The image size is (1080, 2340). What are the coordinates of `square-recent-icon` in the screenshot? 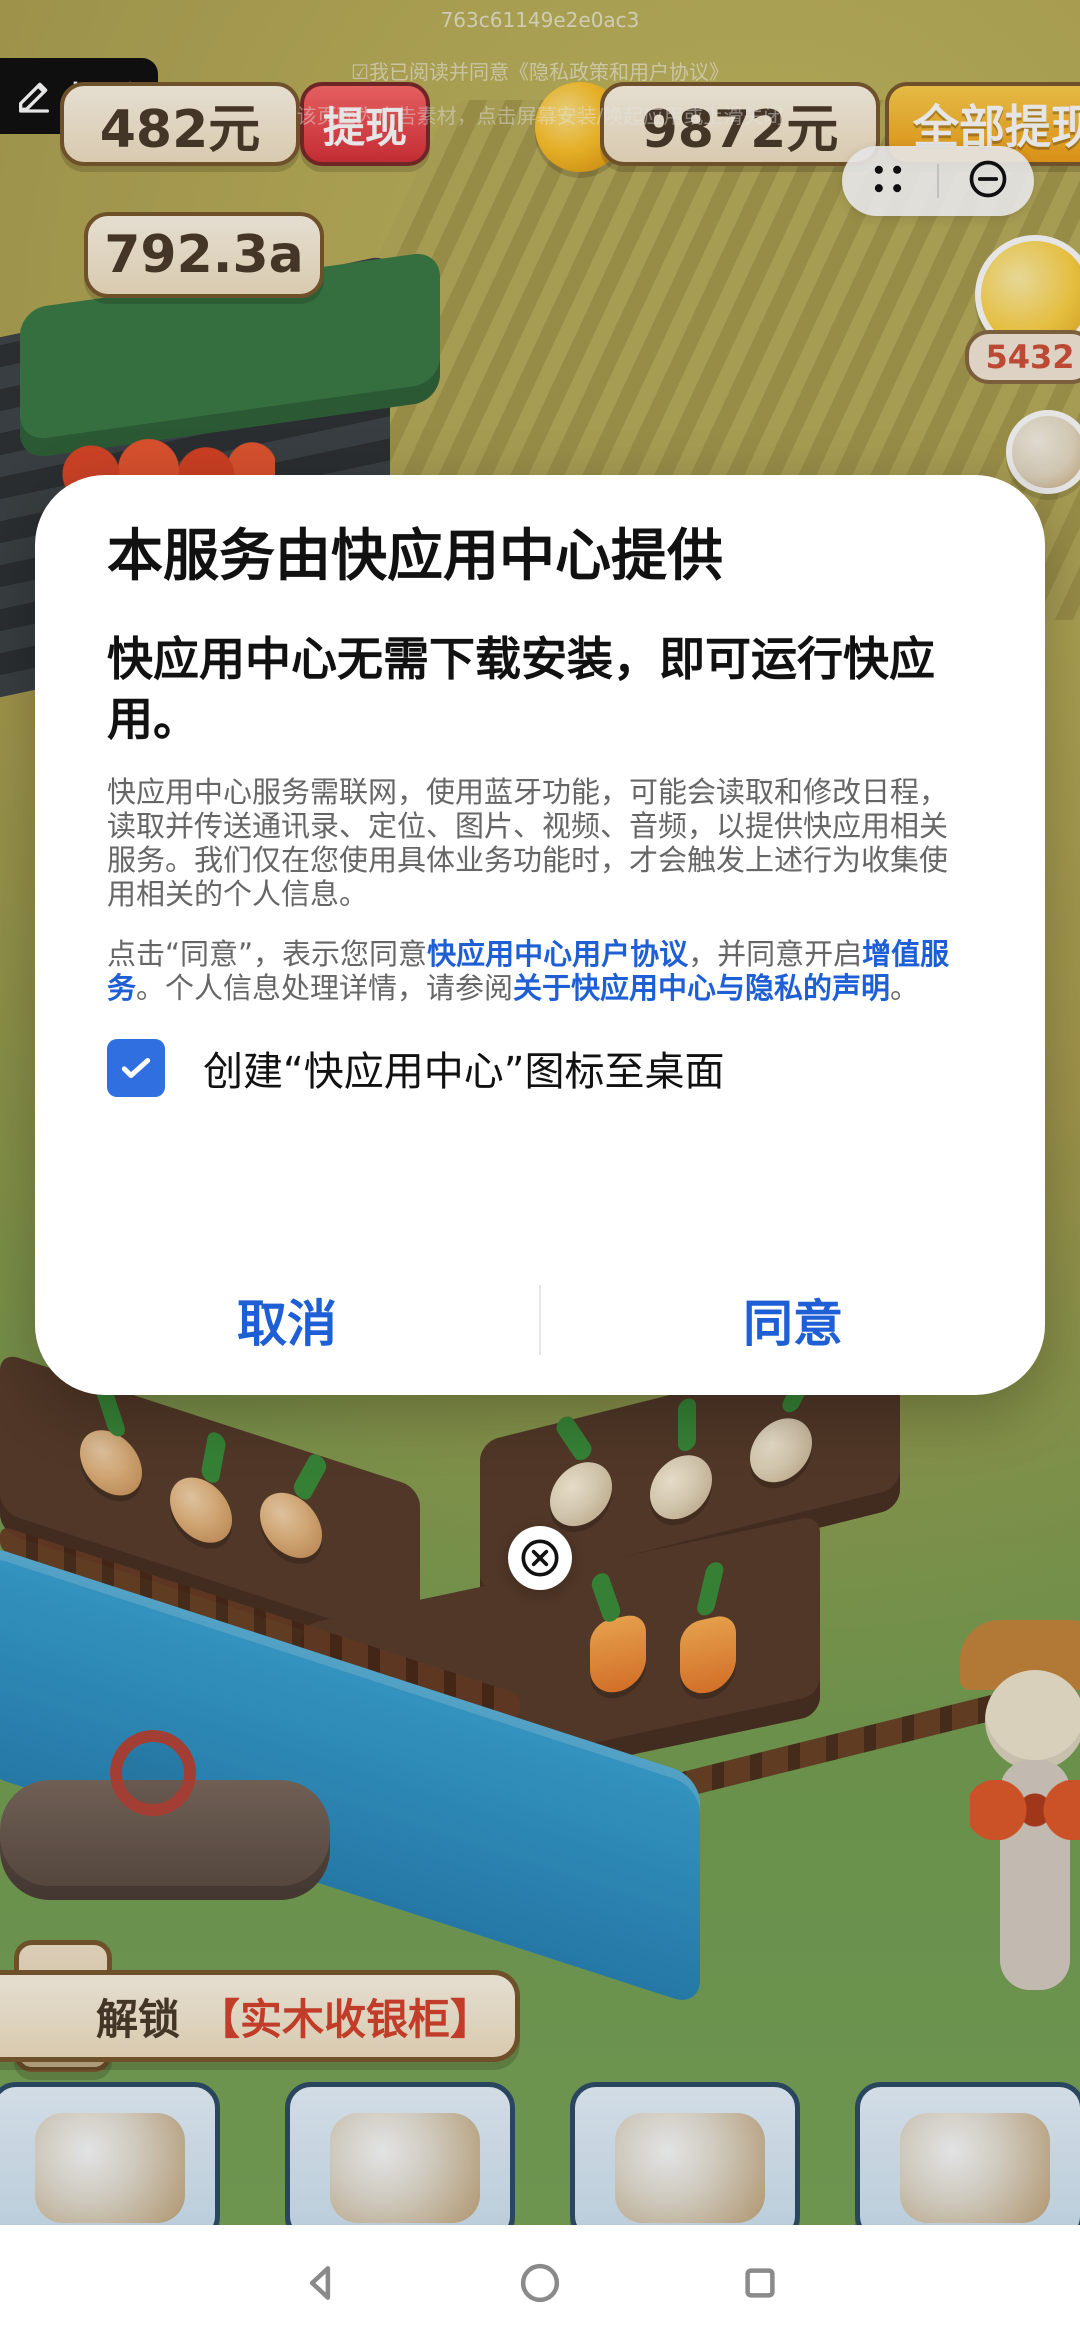 It's located at (760, 2282).